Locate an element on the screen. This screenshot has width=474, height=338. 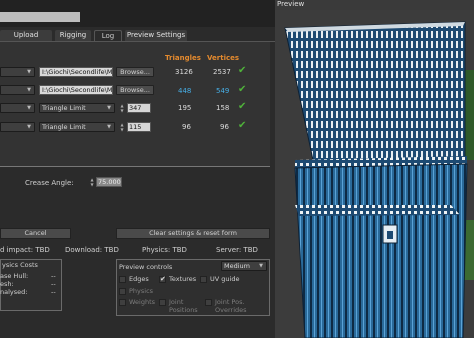
weights-checkbox is located at coordinates (122, 302).